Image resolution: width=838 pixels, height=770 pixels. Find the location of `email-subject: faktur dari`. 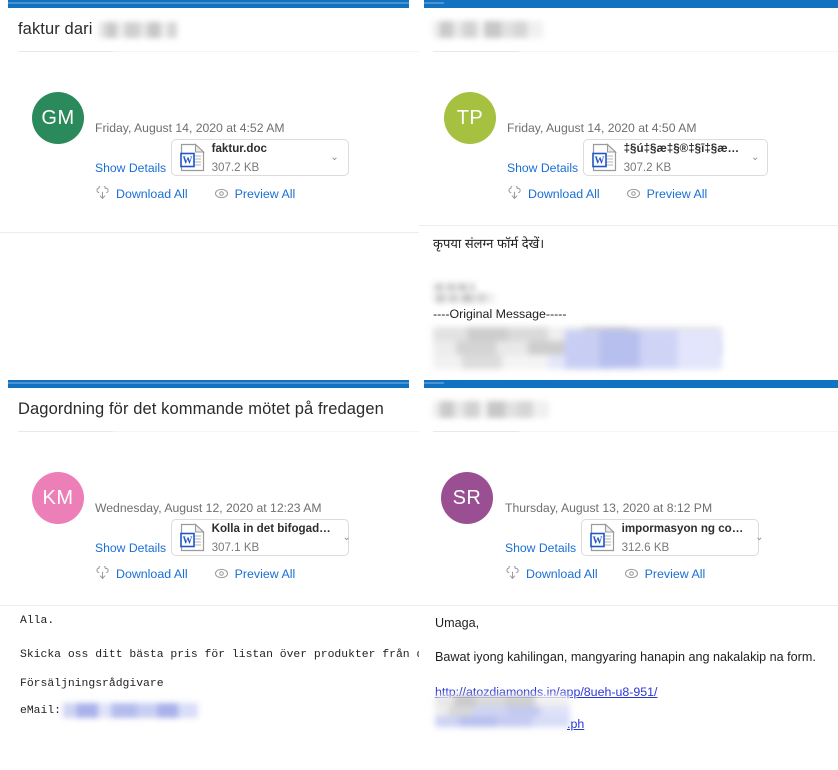

email-subject: faktur dari is located at coordinates (209, 23).